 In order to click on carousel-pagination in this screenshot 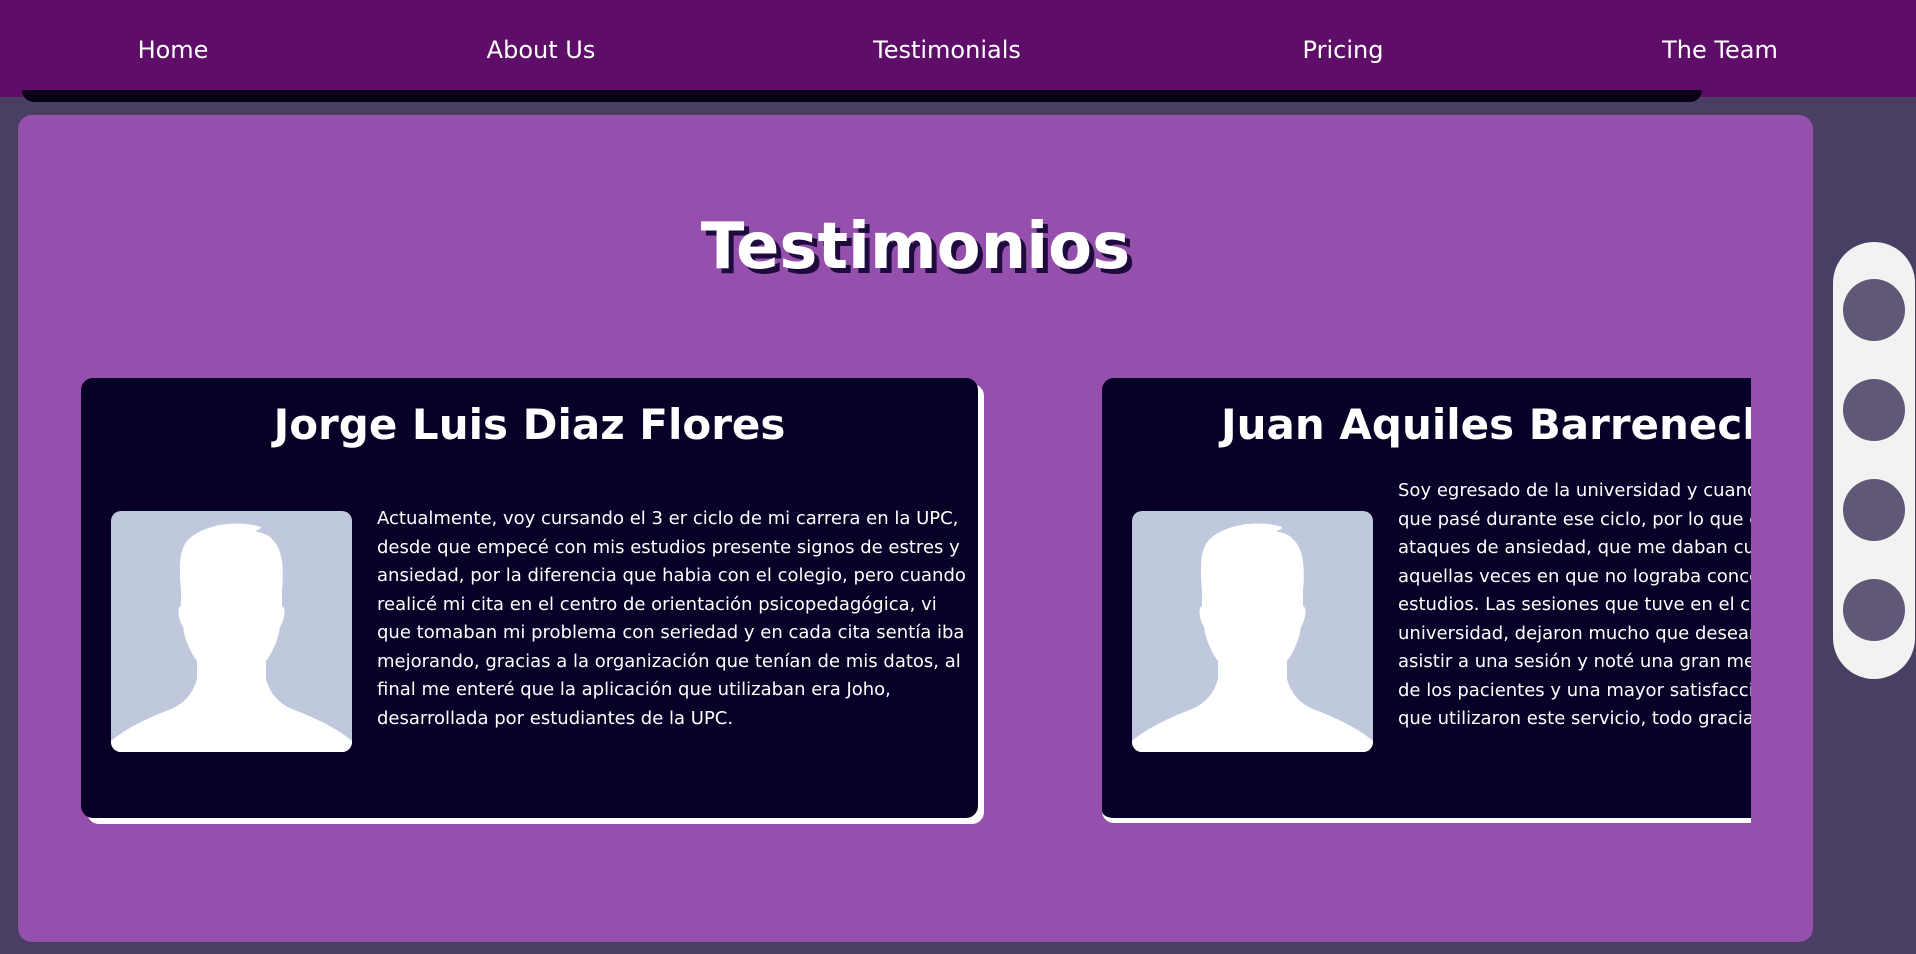, I will do `click(1874, 460)`.